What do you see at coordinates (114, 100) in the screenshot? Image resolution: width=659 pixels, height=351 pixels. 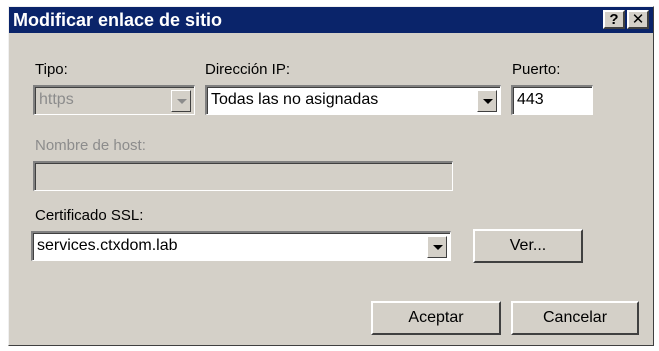 I see `tipo-select: https` at bounding box center [114, 100].